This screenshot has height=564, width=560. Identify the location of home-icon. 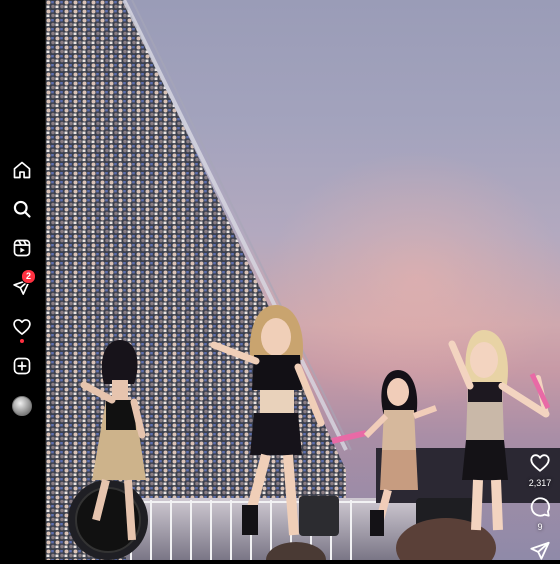
(22, 170).